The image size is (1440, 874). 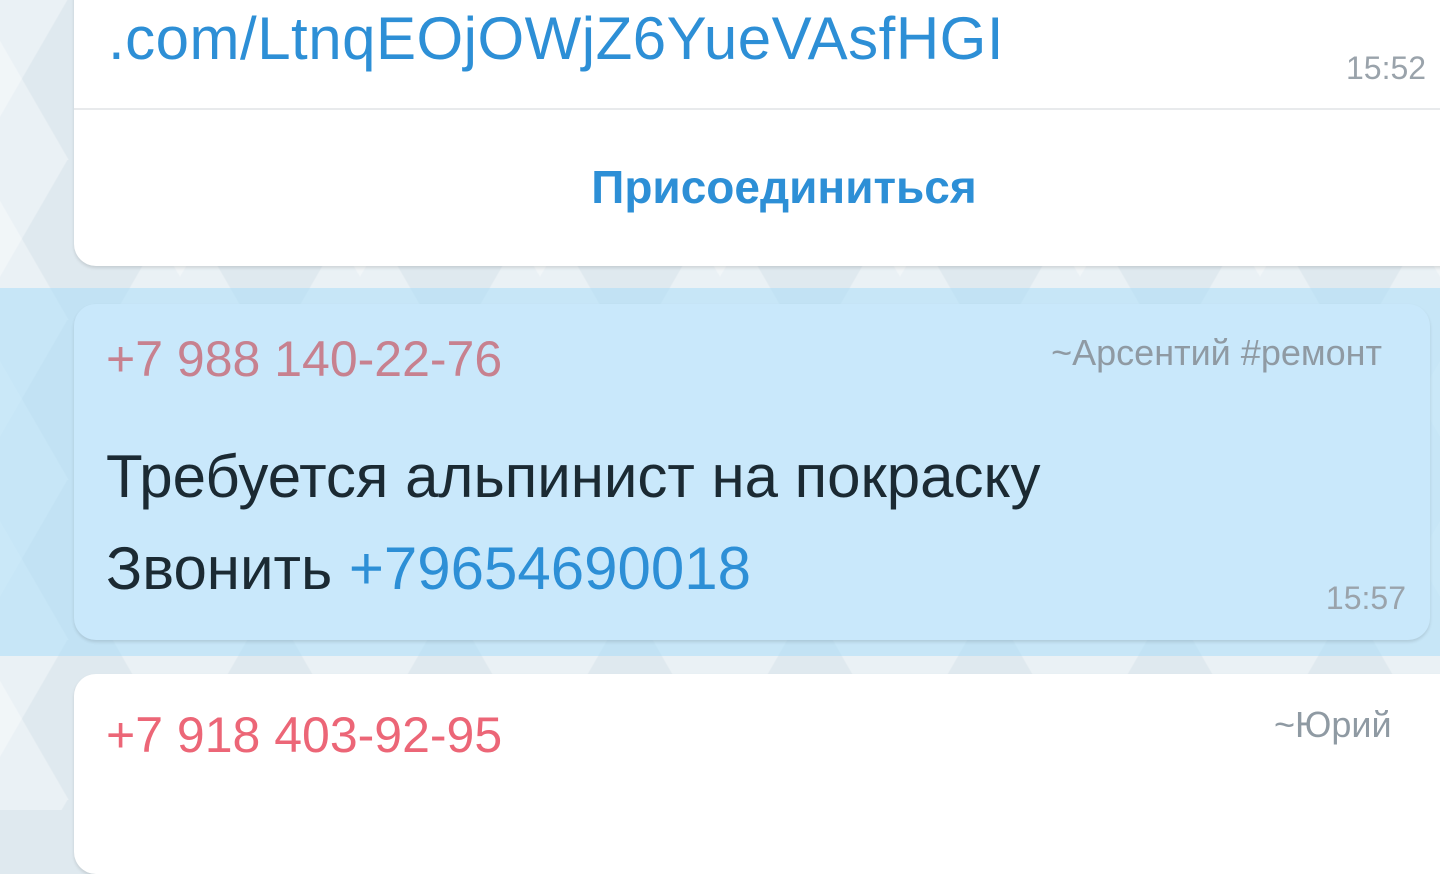 I want to click on invite-link: .com/LtnqEOjOWjZ6YueVAsfHGI, so click(x=556, y=38).